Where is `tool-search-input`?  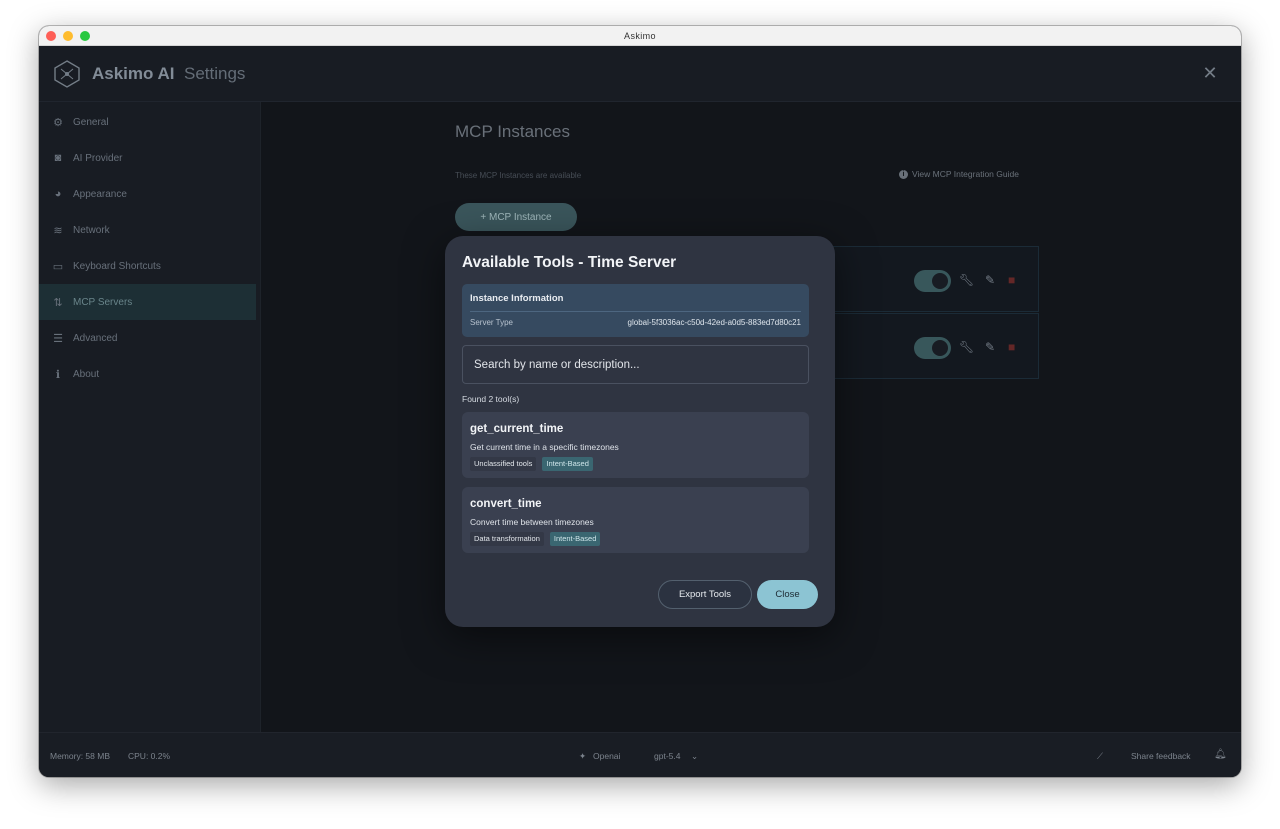 tool-search-input is located at coordinates (635, 364).